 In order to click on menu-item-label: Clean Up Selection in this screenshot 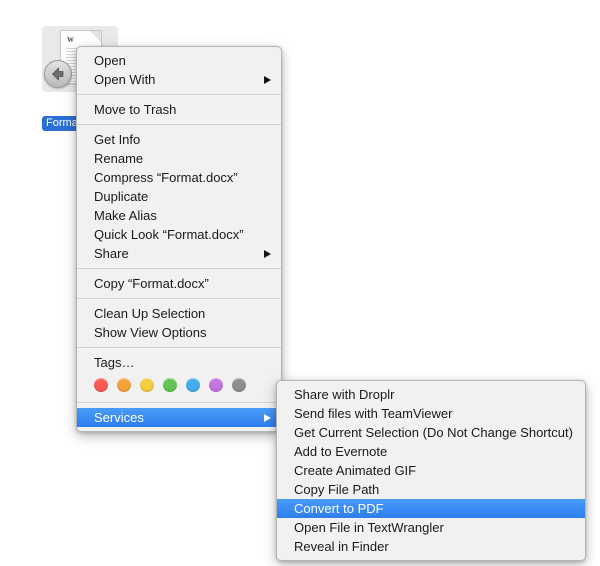, I will do `click(150, 313)`.